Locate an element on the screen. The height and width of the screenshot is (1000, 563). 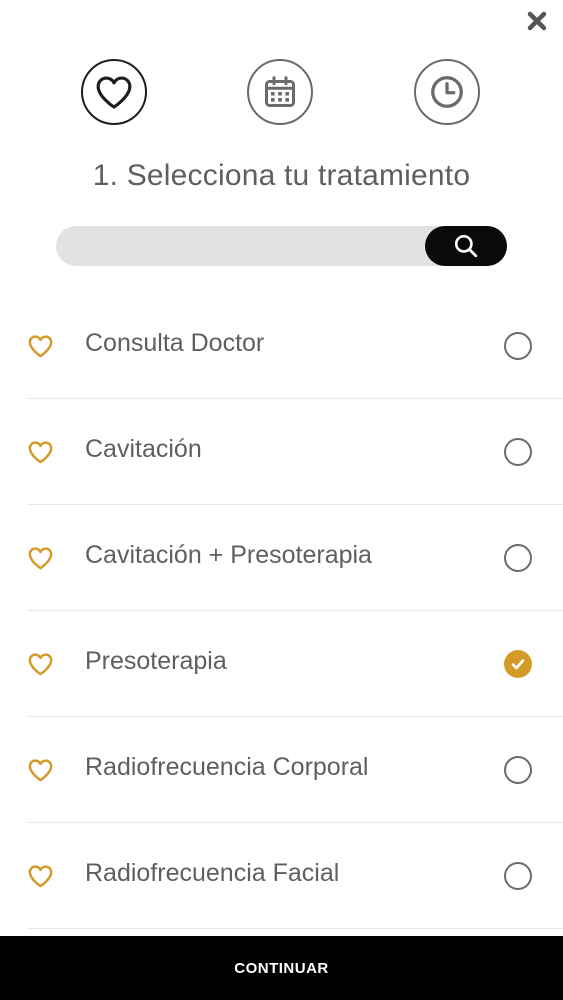
search-button is located at coordinates (466, 246).